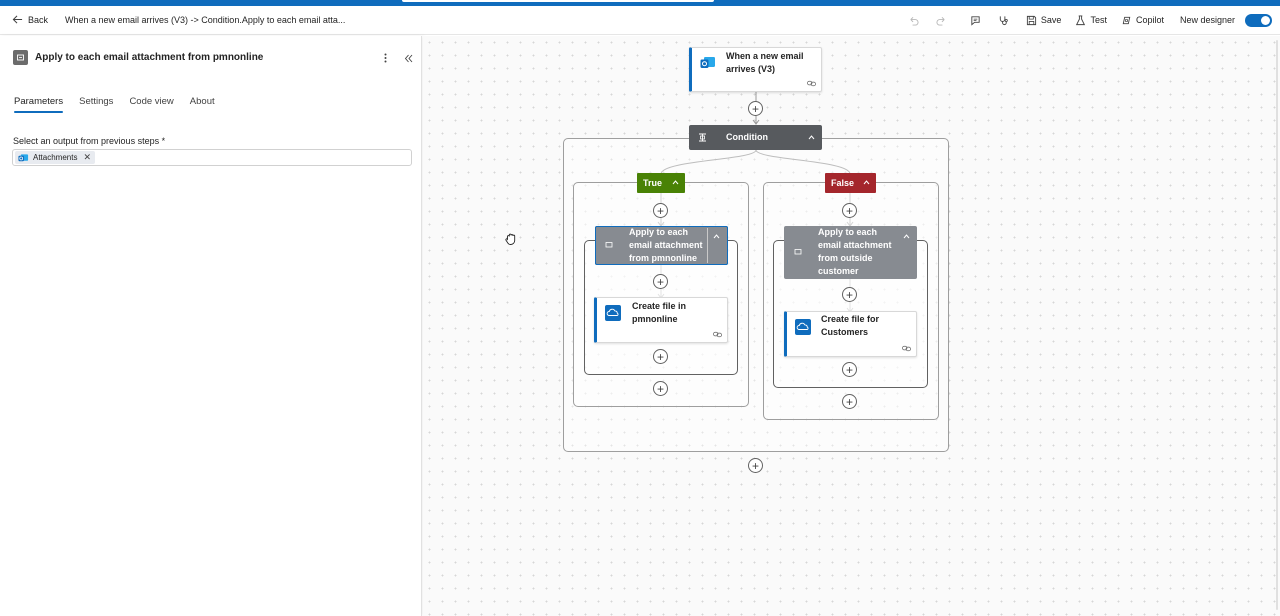  Describe the element at coordinates (1207, 20) in the screenshot. I see `new-designer-label: New designer` at that location.